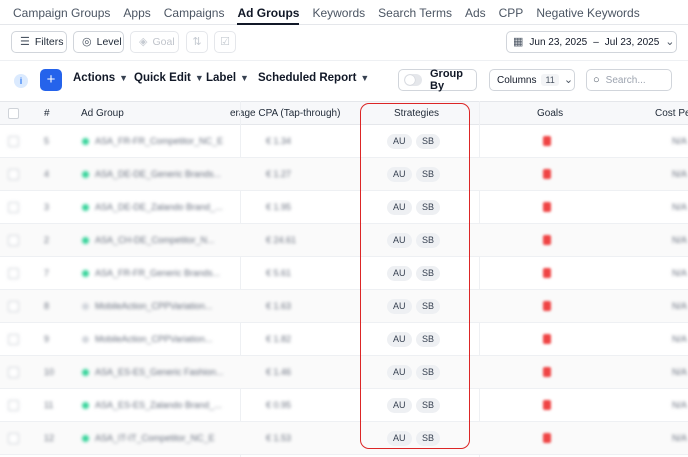  What do you see at coordinates (437, 80) in the screenshot?
I see `group-by-toggle: Group By` at bounding box center [437, 80].